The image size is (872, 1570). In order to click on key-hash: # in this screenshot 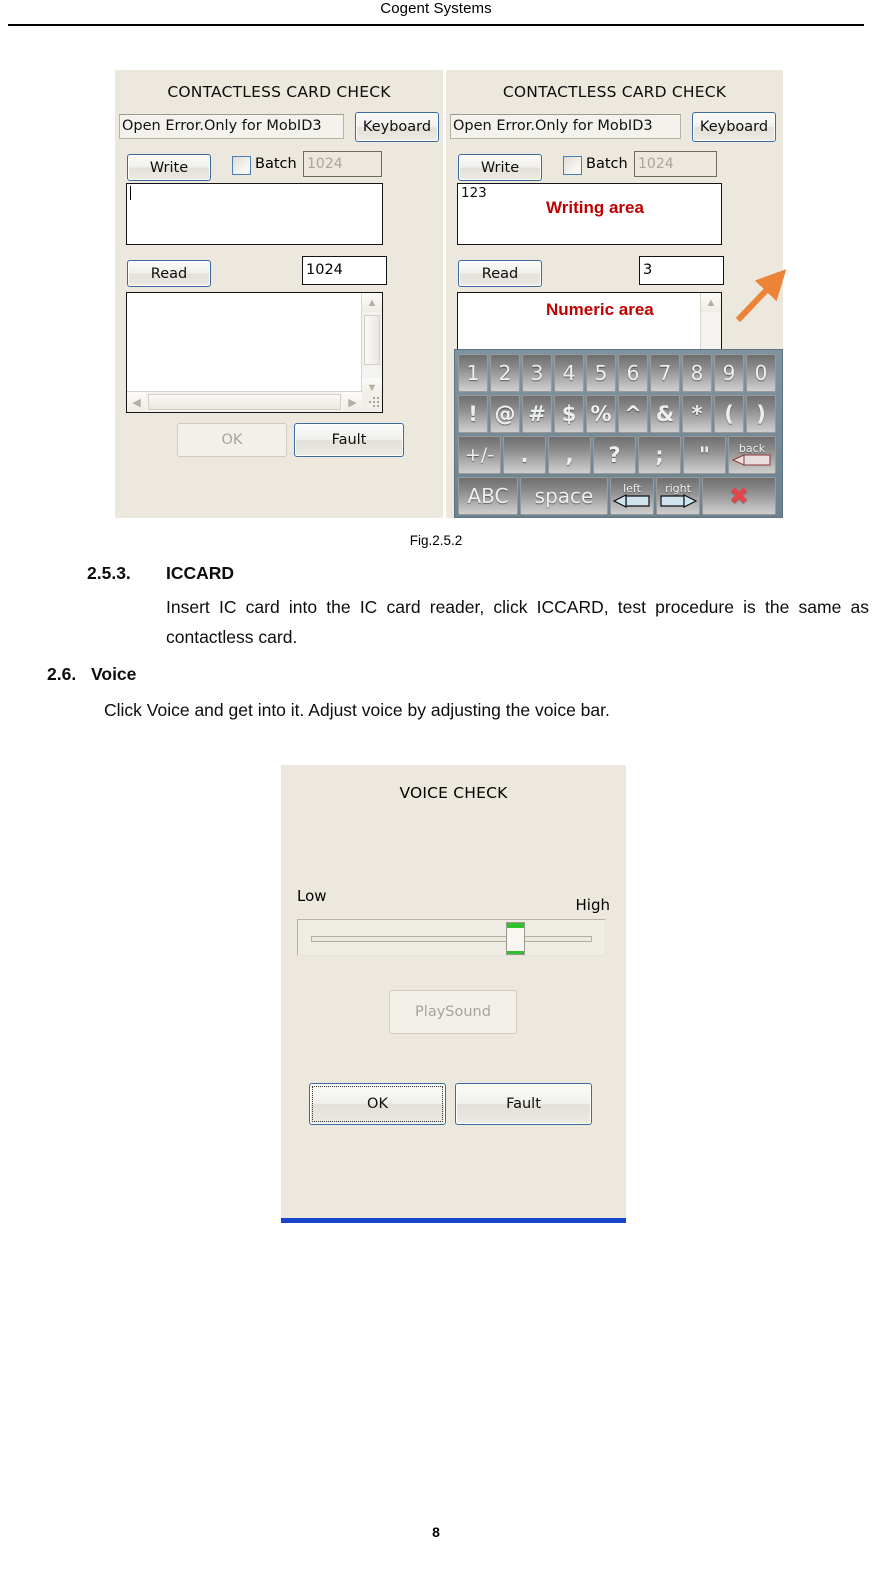, I will do `click(537, 414)`.